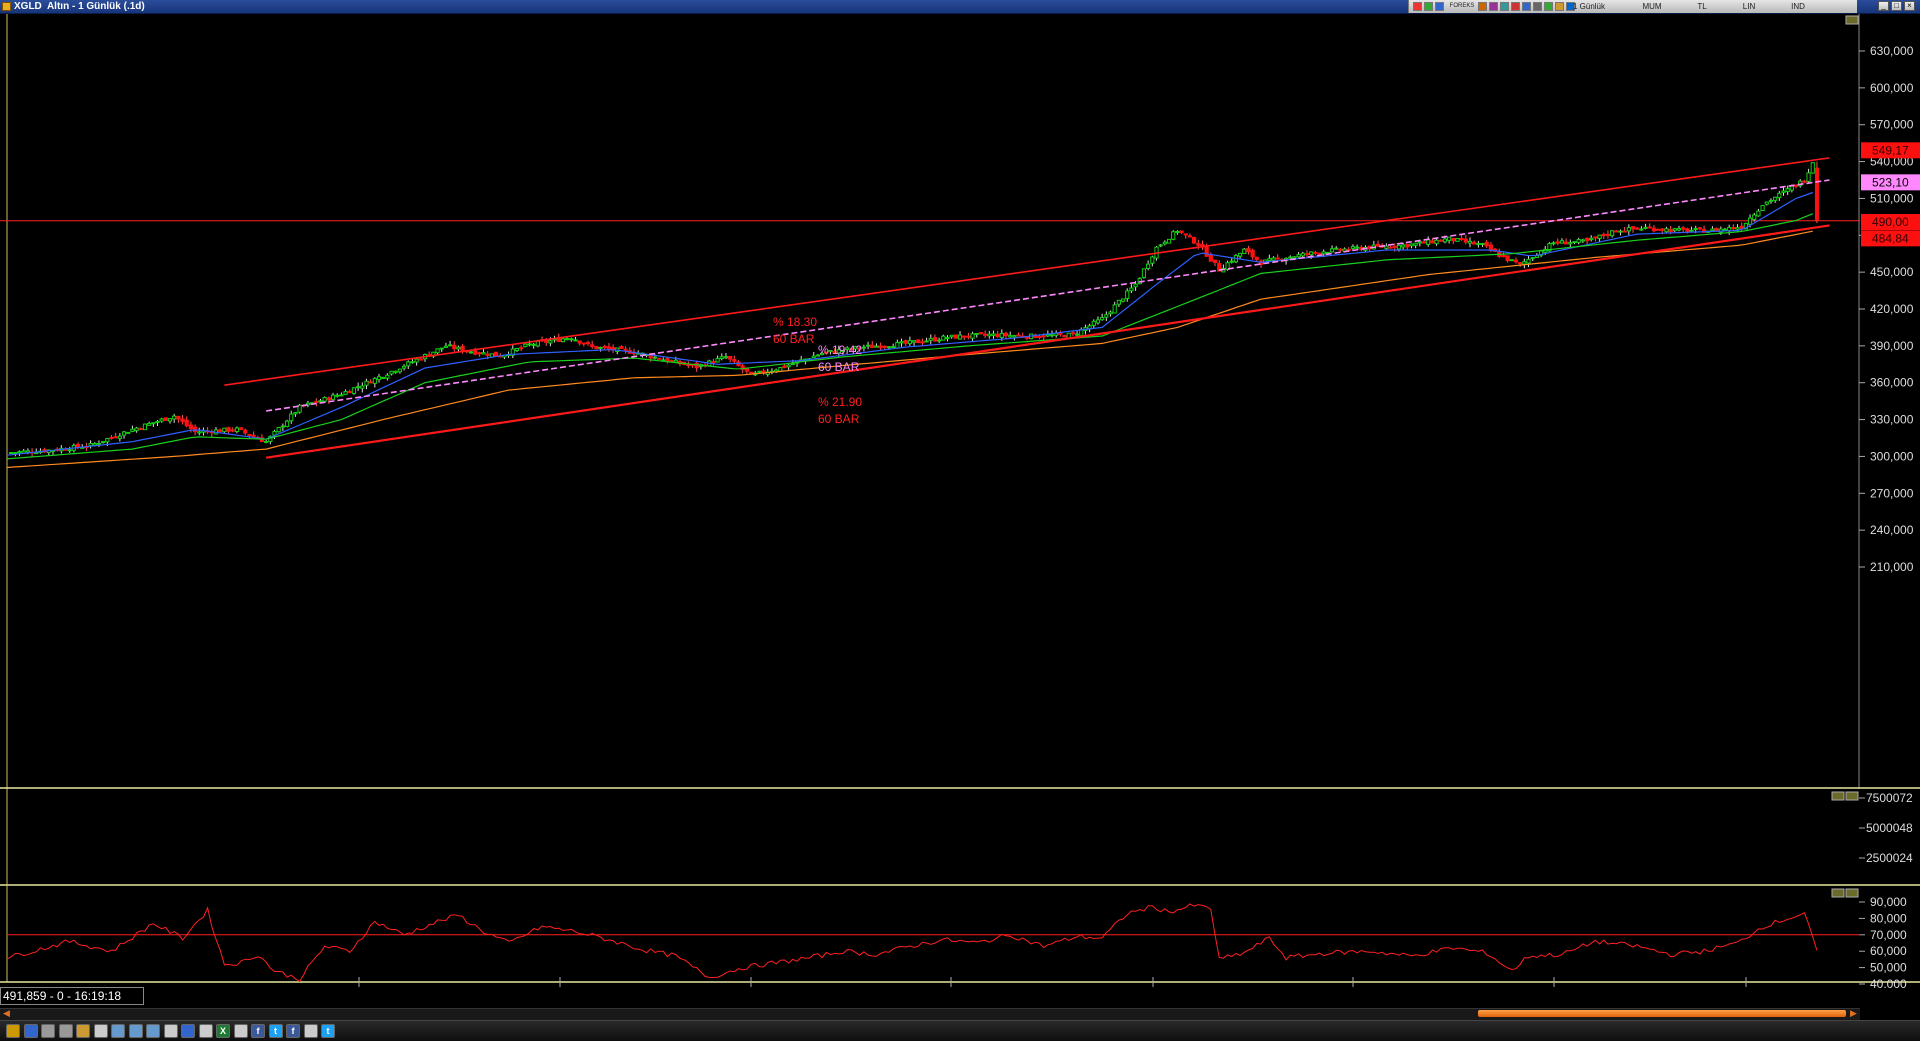 This screenshot has width=1920, height=1041. Describe the element at coordinates (240, 1031) in the screenshot. I see `pdf-icon` at that location.